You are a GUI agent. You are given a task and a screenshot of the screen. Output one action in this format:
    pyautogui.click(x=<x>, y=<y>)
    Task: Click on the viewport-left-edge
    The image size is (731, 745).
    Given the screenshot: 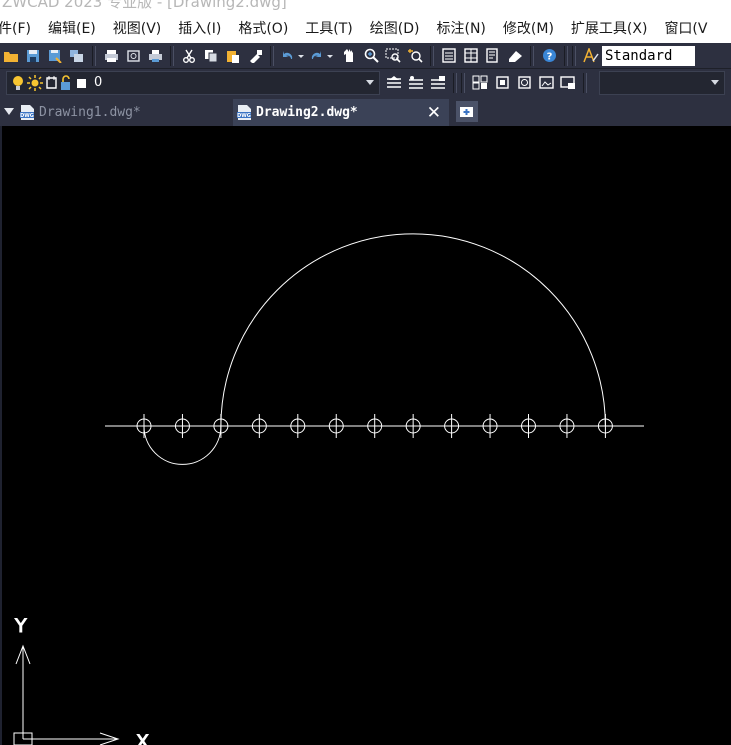 What is the action you would take?
    pyautogui.click(x=1, y=435)
    